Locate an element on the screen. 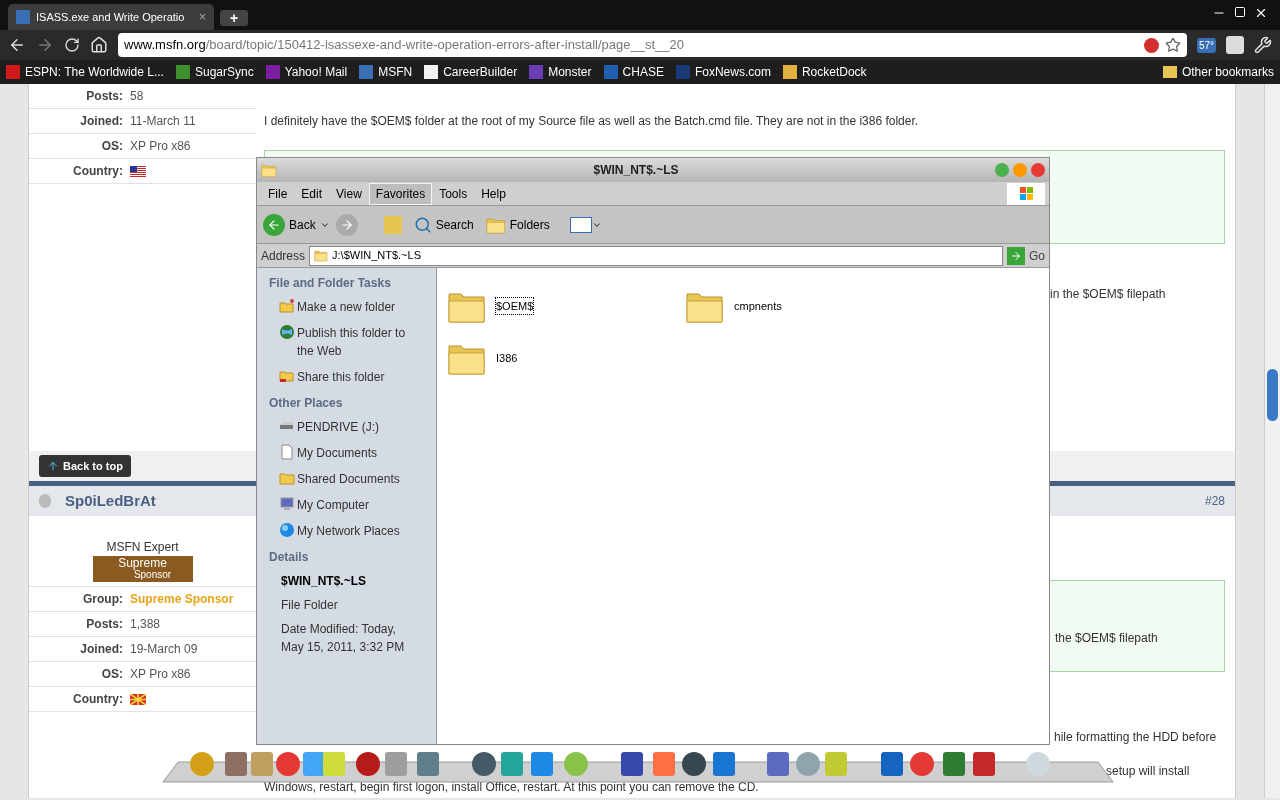 The image size is (1280, 800). folders-icon is located at coordinates (495, 224).